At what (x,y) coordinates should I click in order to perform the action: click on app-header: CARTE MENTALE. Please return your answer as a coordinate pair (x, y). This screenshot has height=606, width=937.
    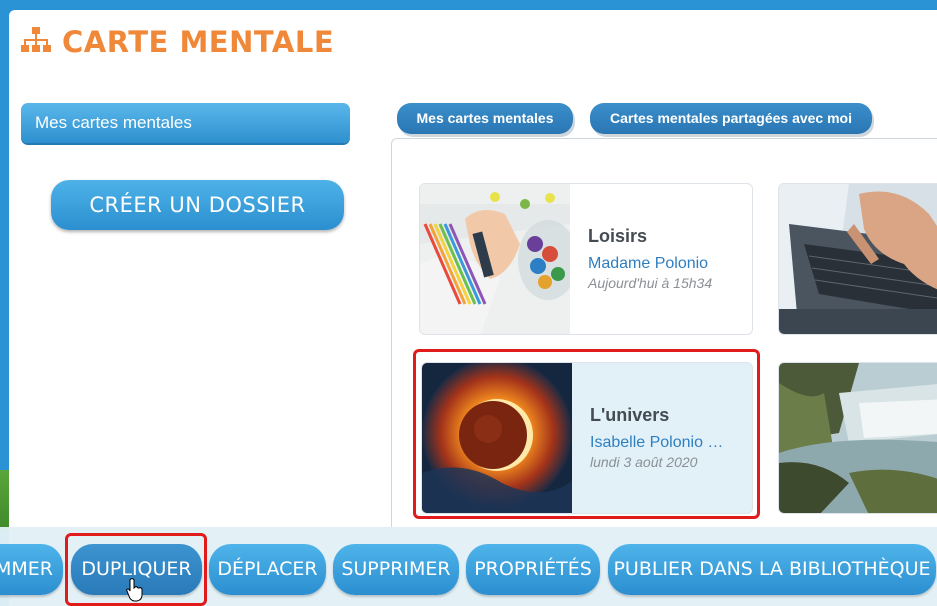
    Looking at the image, I should click on (177, 42).